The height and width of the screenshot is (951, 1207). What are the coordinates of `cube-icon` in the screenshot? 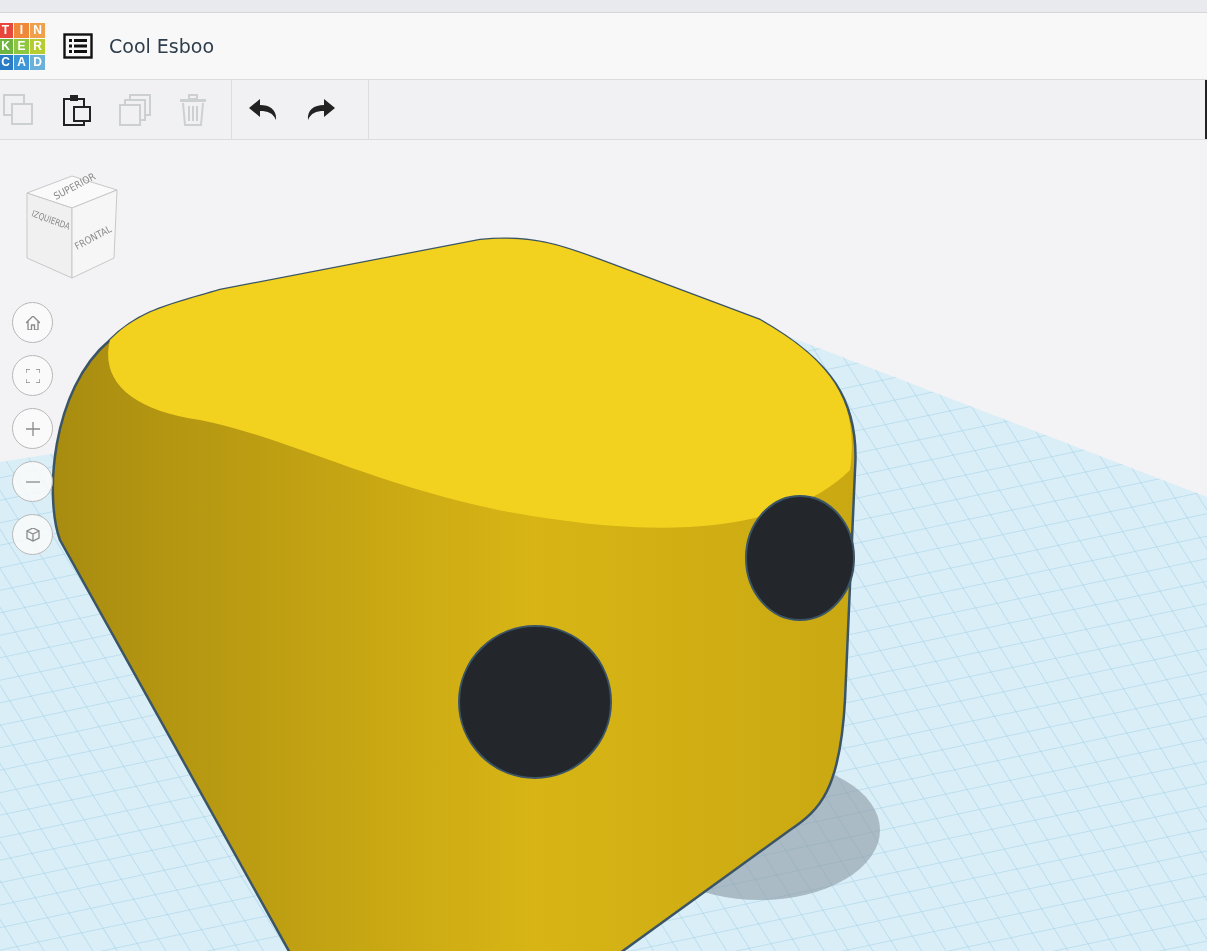 It's located at (32, 534).